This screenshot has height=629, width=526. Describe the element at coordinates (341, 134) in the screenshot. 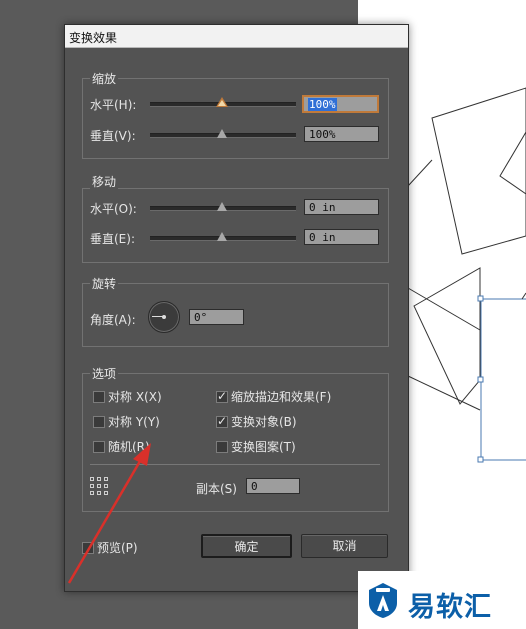

I see `scale-vertical-input: 100%` at that location.